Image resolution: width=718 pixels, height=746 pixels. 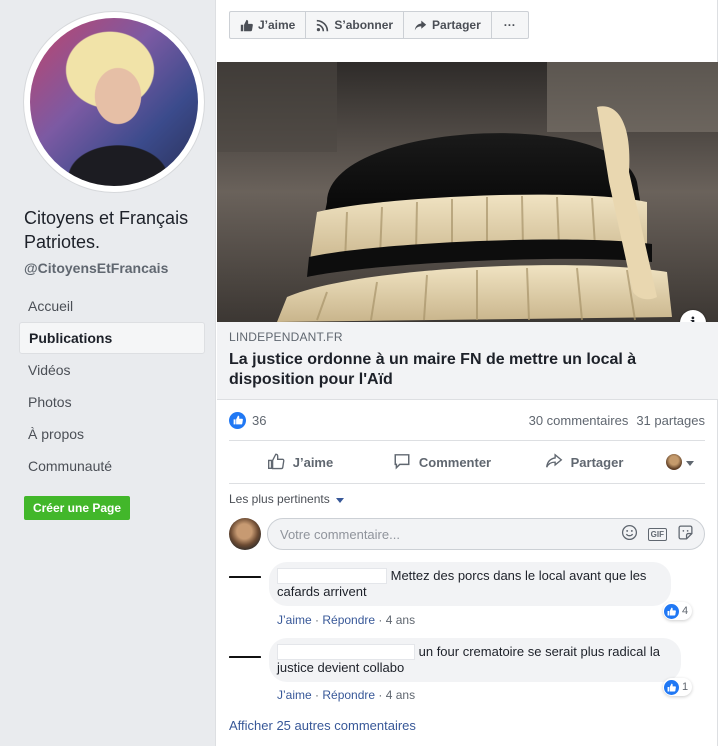 I want to click on comment-text-line: justice devient collabo, so click(x=341, y=667).